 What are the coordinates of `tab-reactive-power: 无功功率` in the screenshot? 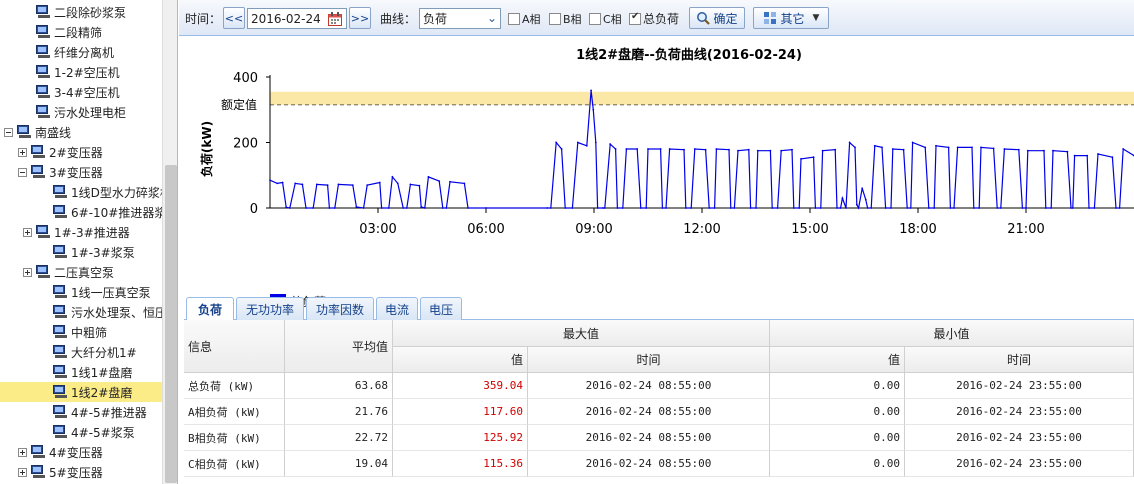 It's located at (270, 308).